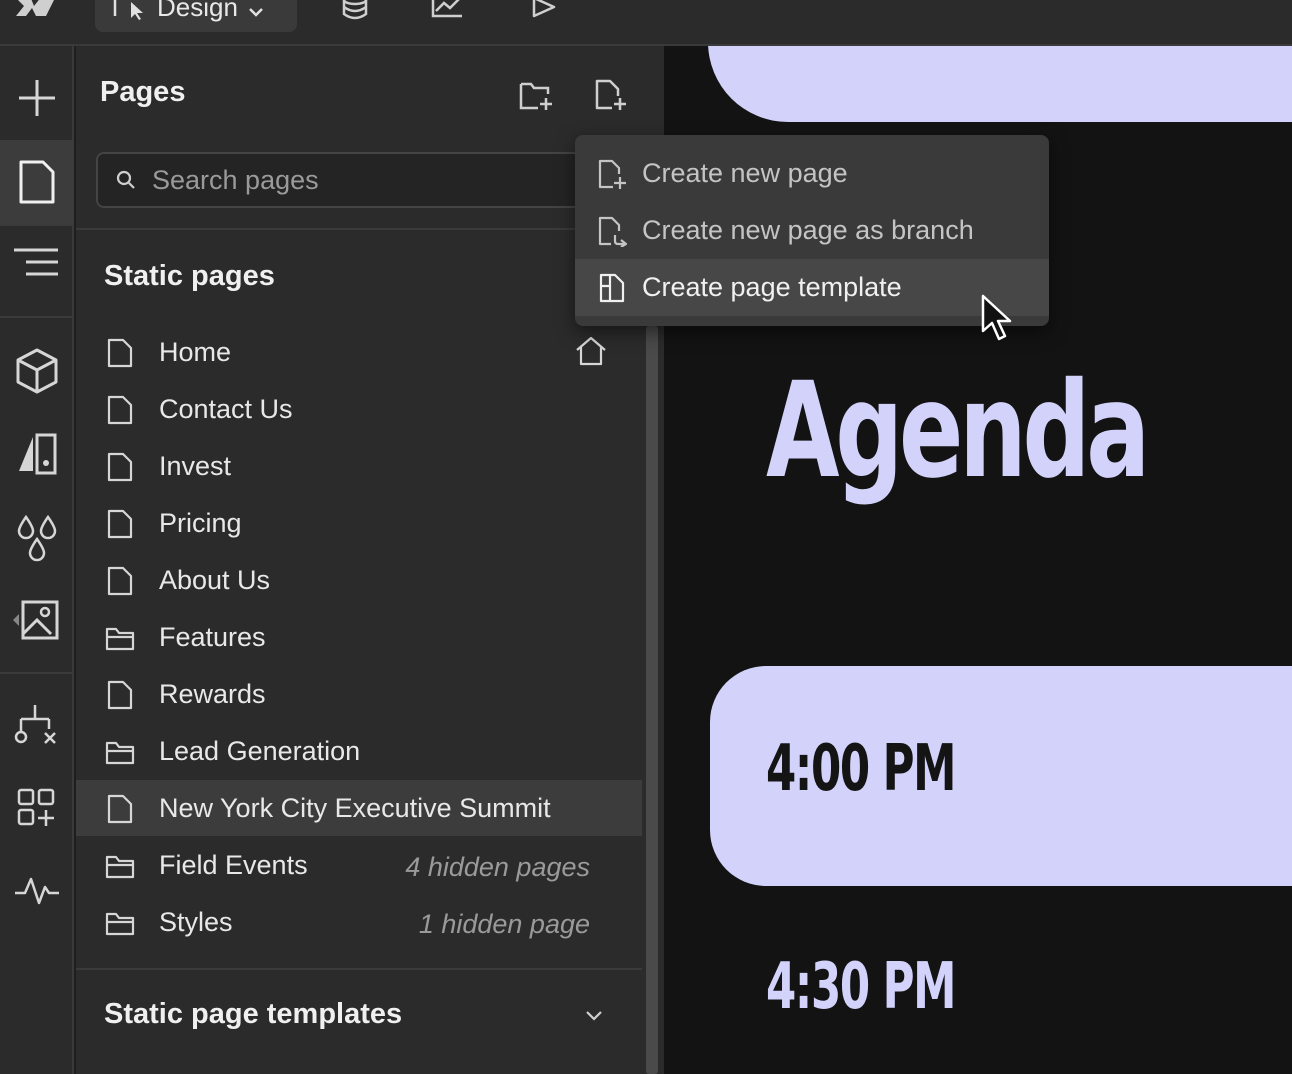 Image resolution: width=1292 pixels, height=1074 pixels. What do you see at coordinates (128, 10) in the screenshot?
I see `cursor-select-icon` at bounding box center [128, 10].